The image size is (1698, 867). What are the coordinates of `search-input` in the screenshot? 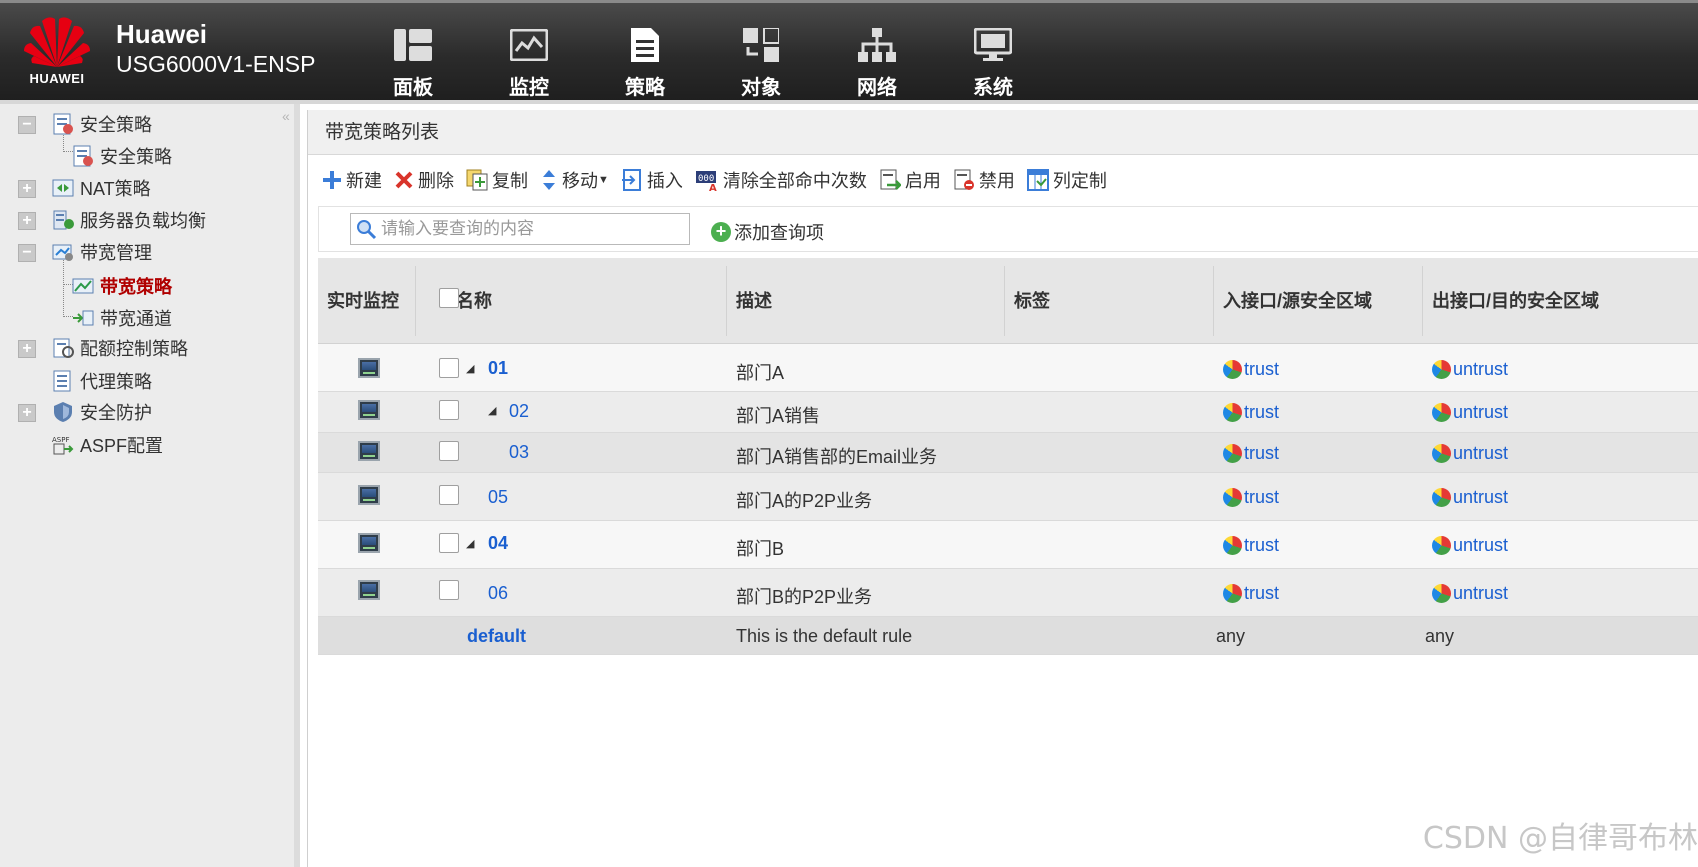 It's located at (531, 229).